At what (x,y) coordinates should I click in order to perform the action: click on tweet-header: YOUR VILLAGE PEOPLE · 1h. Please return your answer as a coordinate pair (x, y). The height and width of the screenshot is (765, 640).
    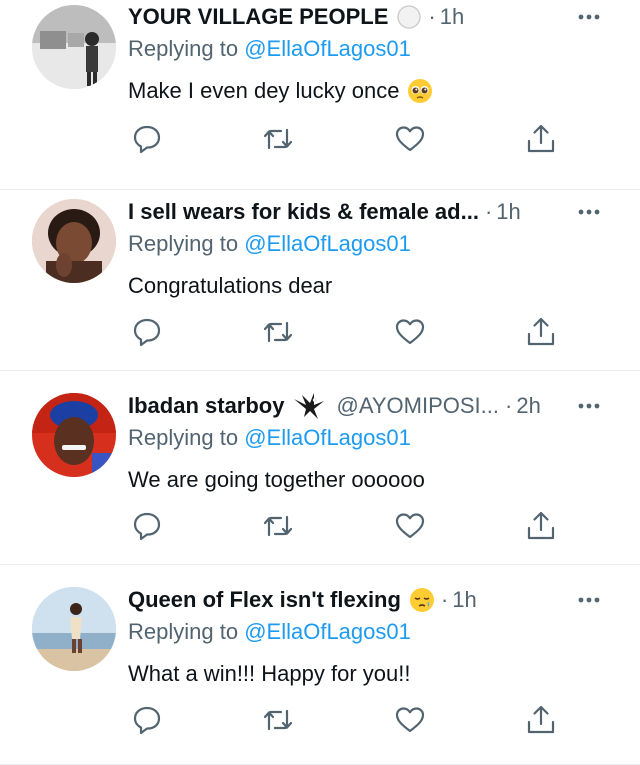
    Looking at the image, I should click on (296, 17).